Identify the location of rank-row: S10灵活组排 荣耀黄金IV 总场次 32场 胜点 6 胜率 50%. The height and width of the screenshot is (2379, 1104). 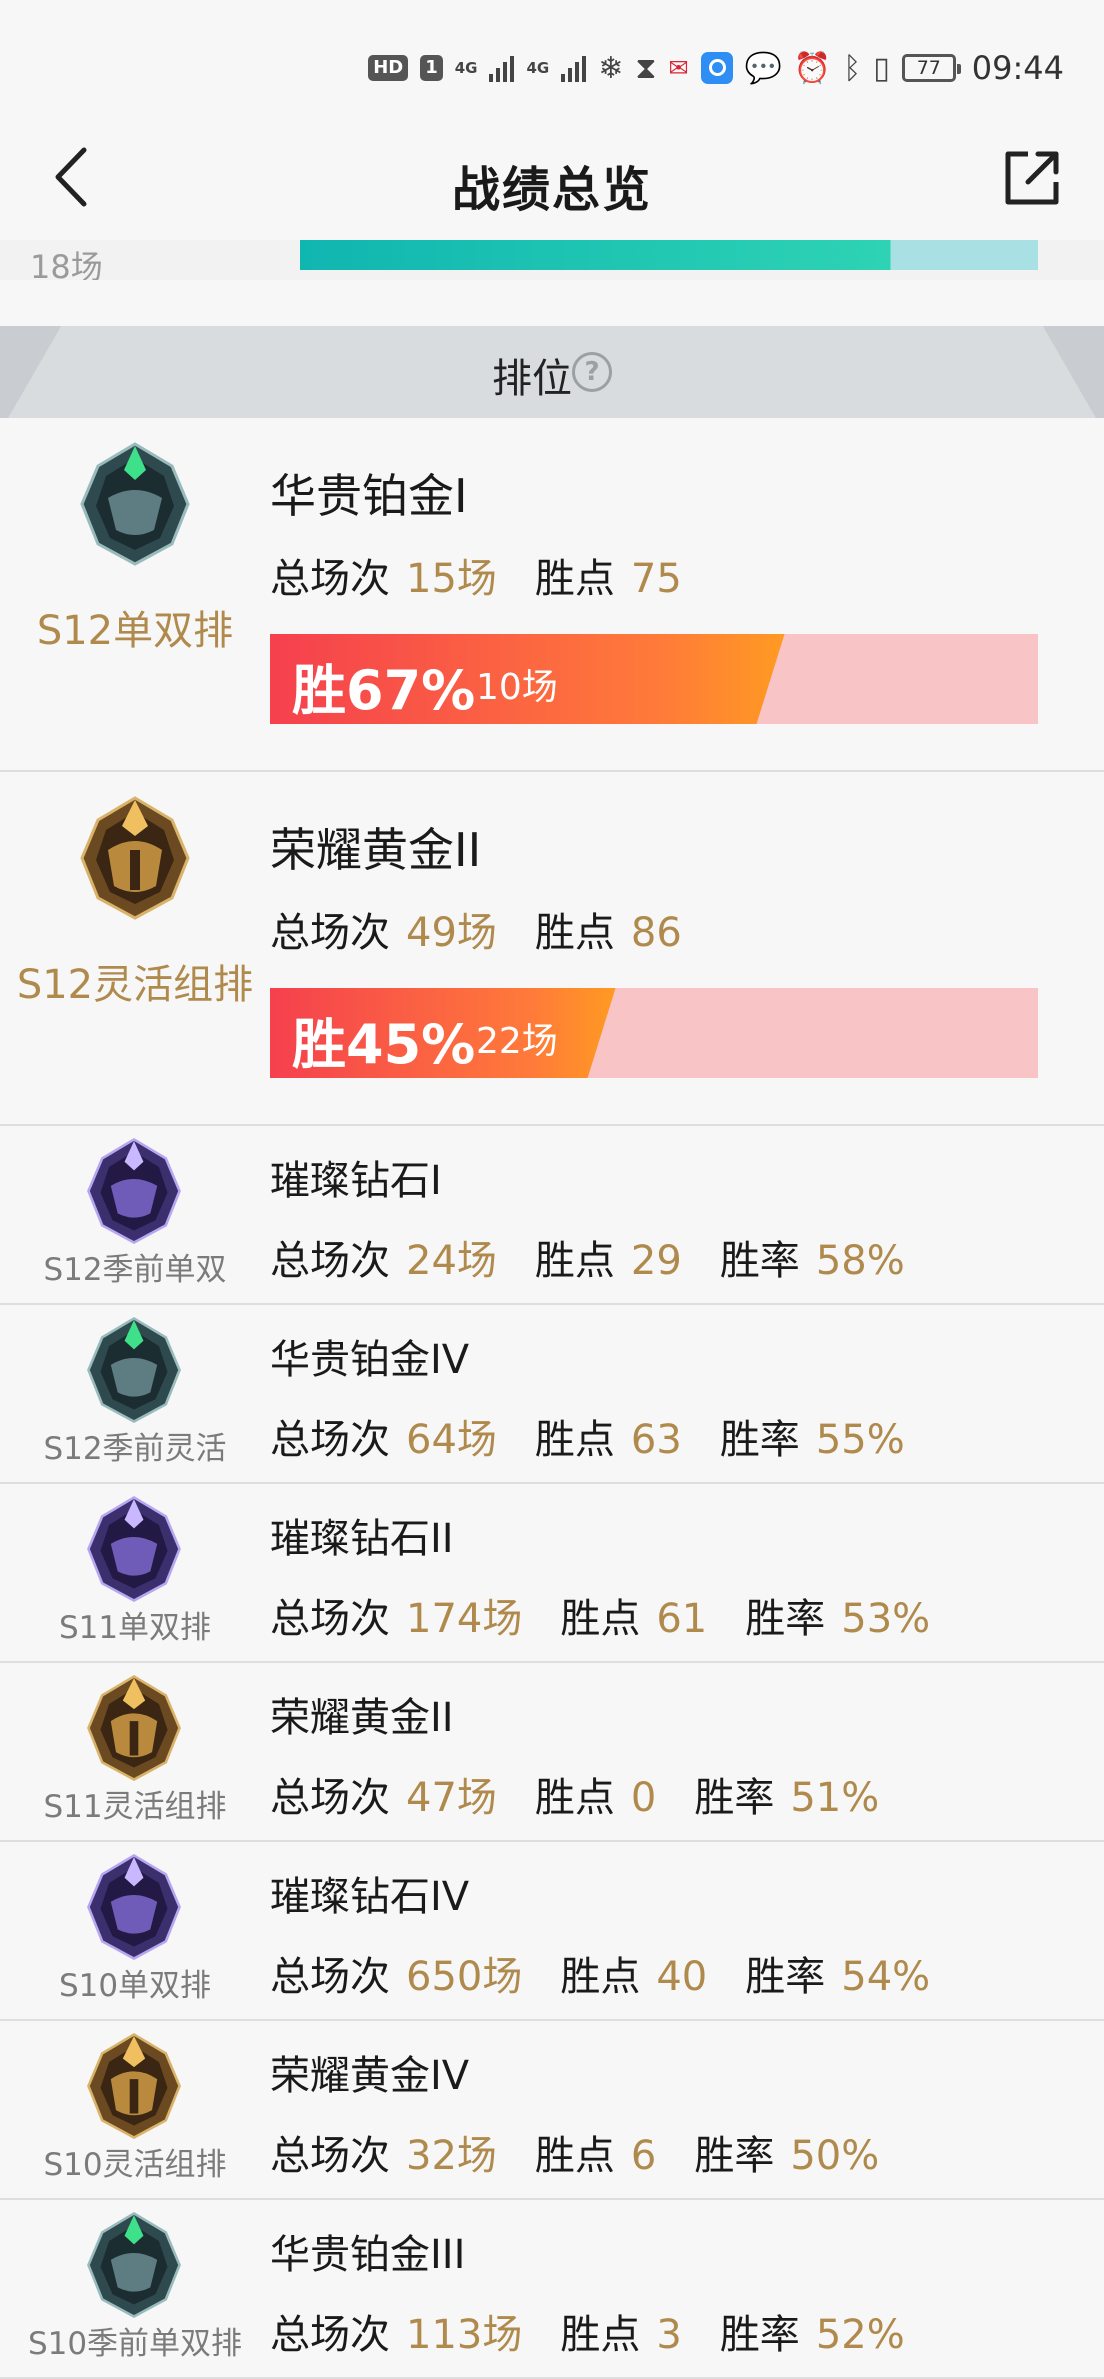
(552, 2110).